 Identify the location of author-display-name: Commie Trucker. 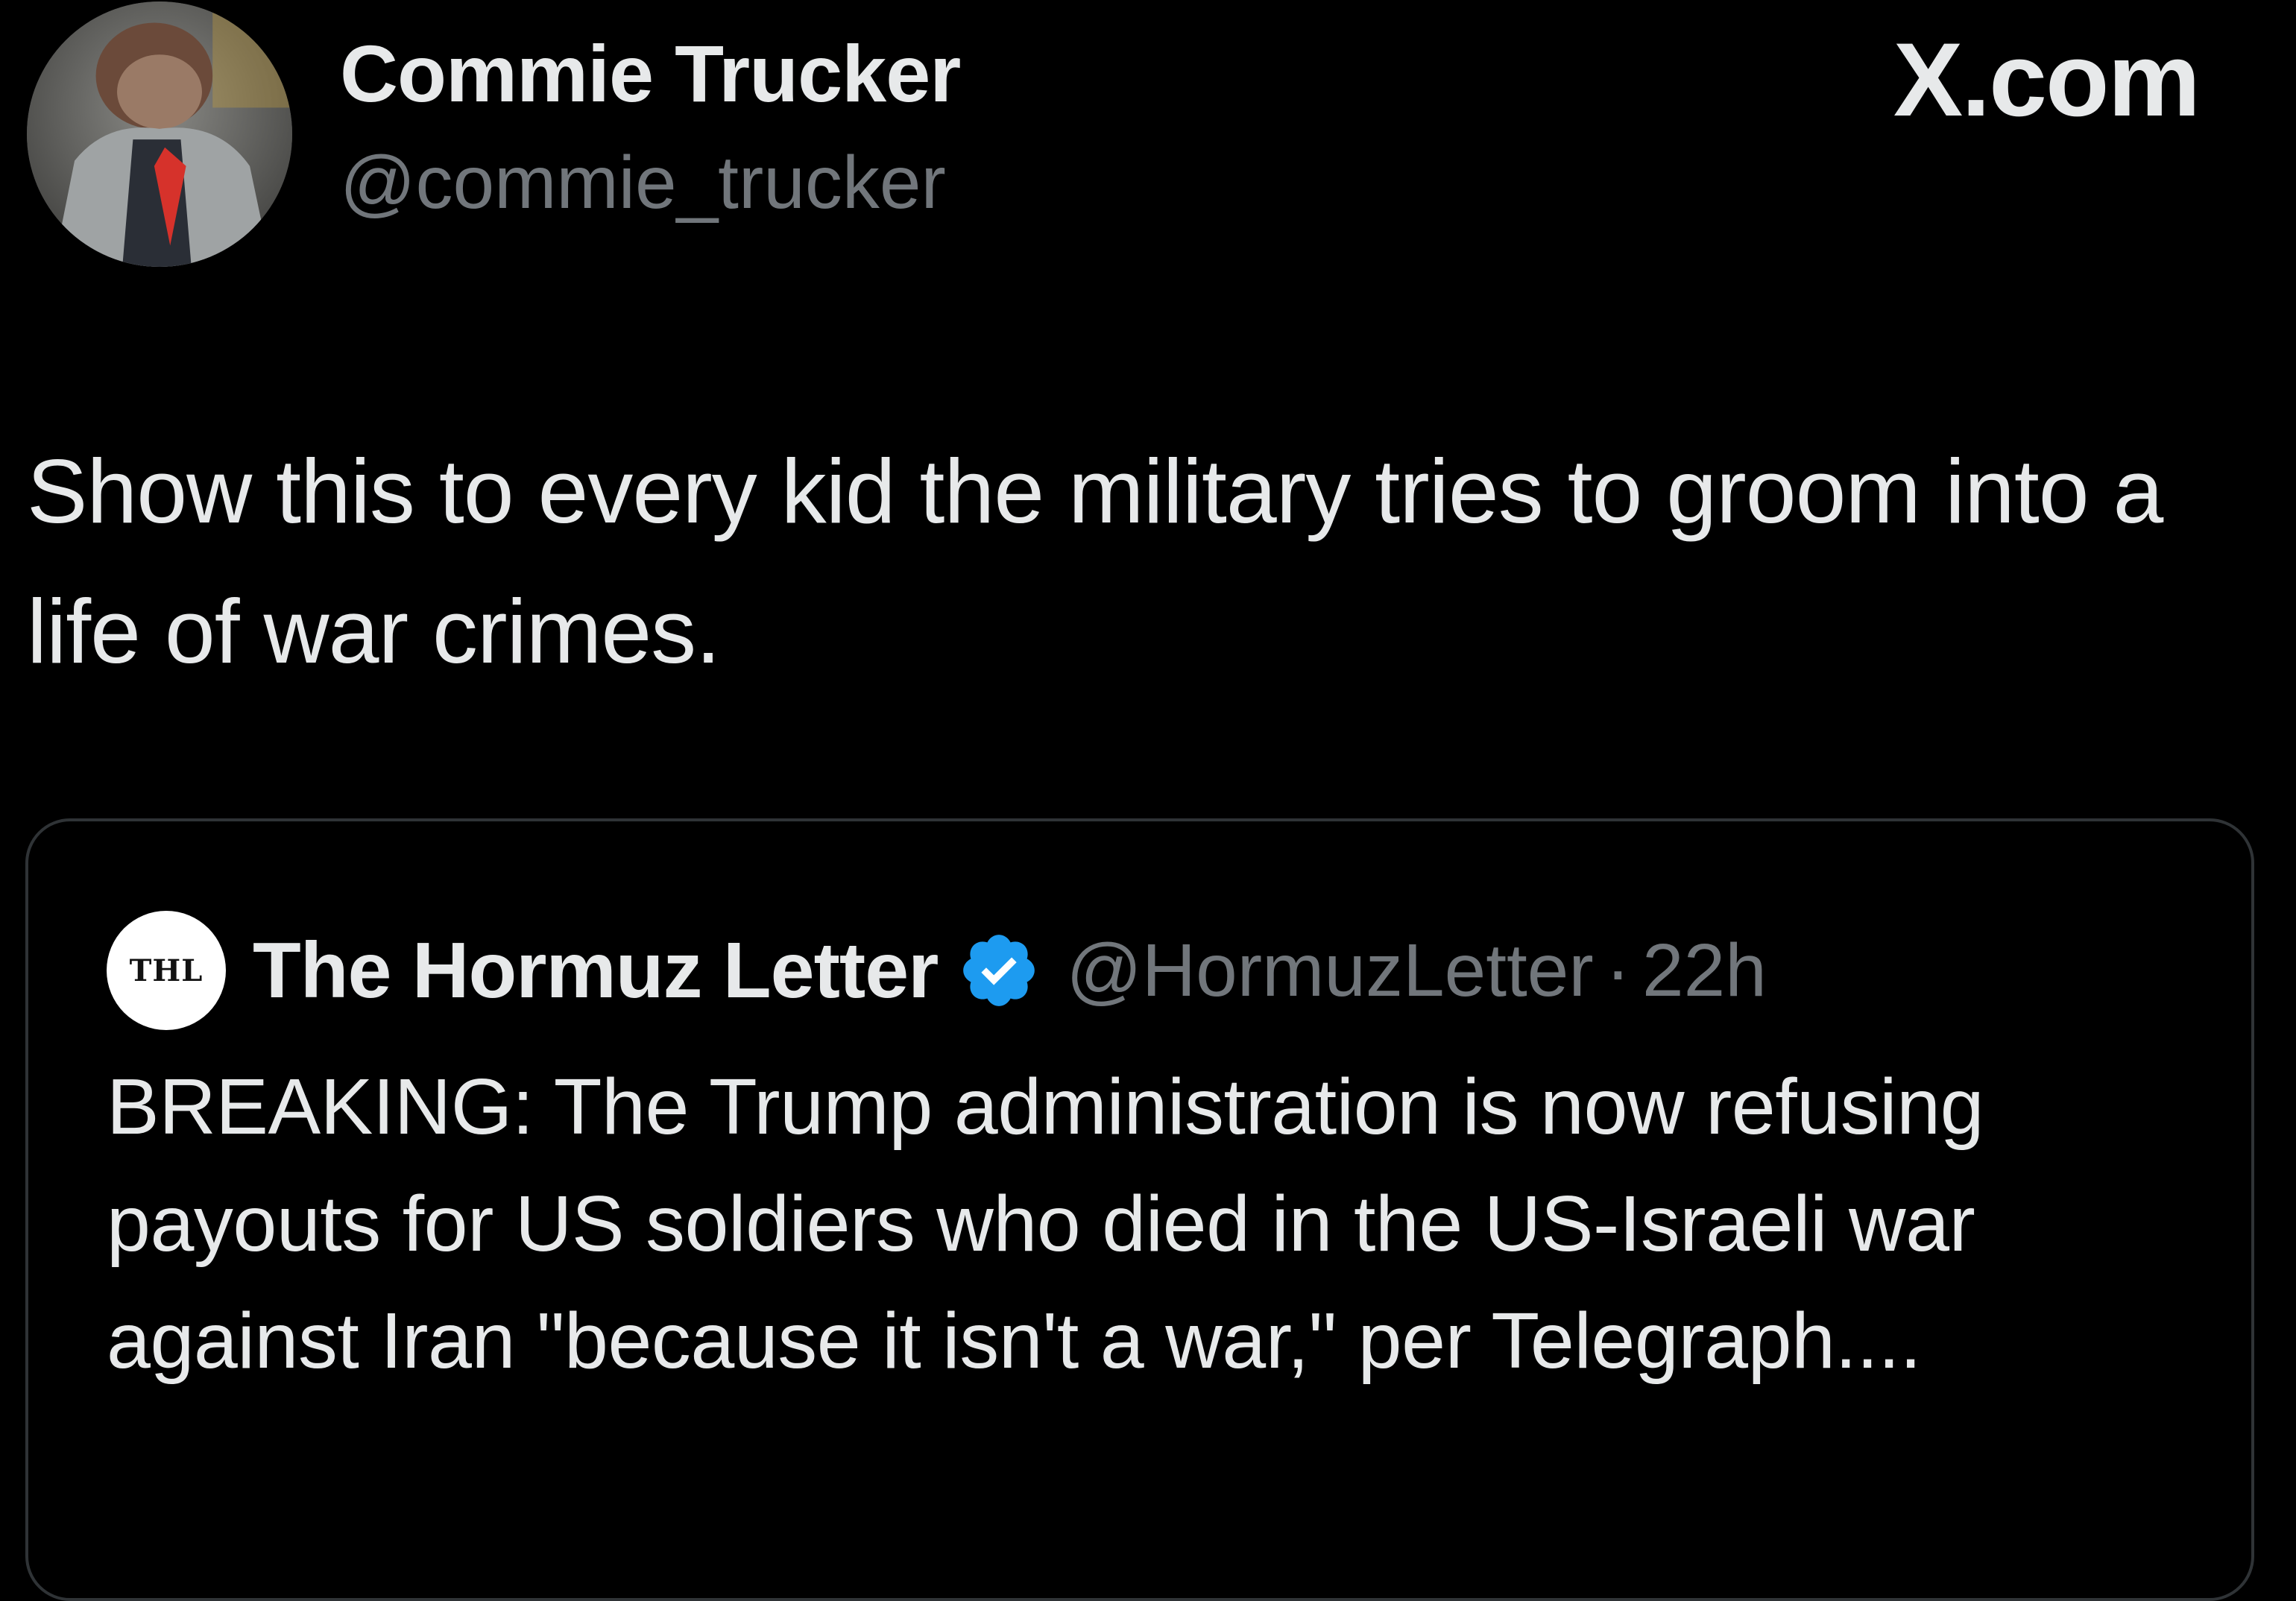
(650, 74).